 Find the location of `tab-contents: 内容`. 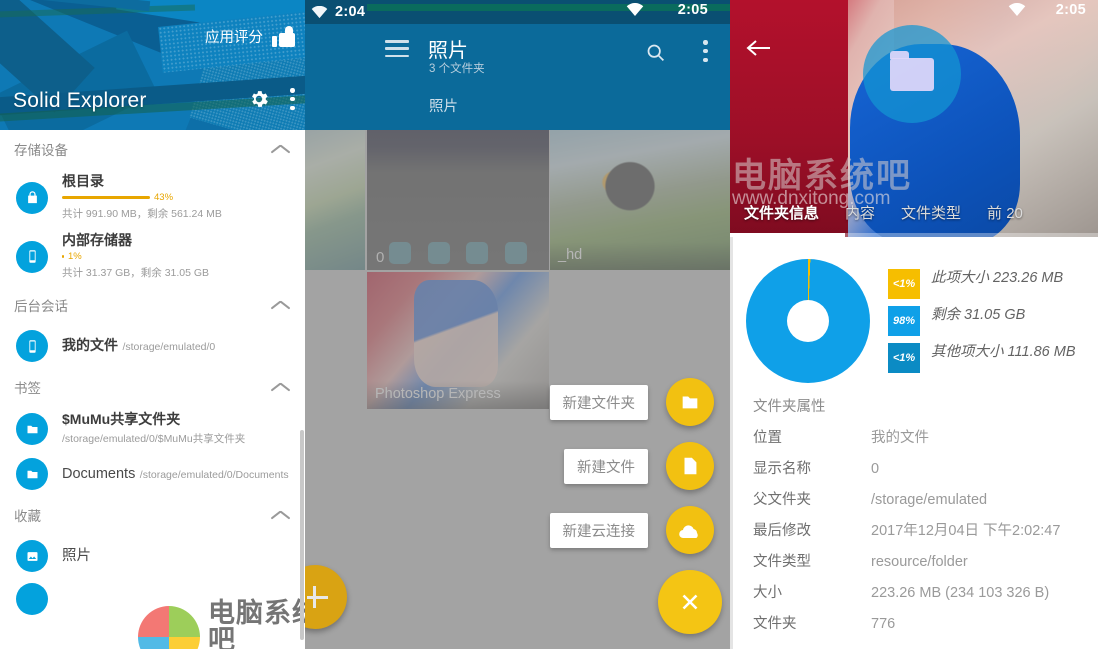

tab-contents: 内容 is located at coordinates (860, 212).